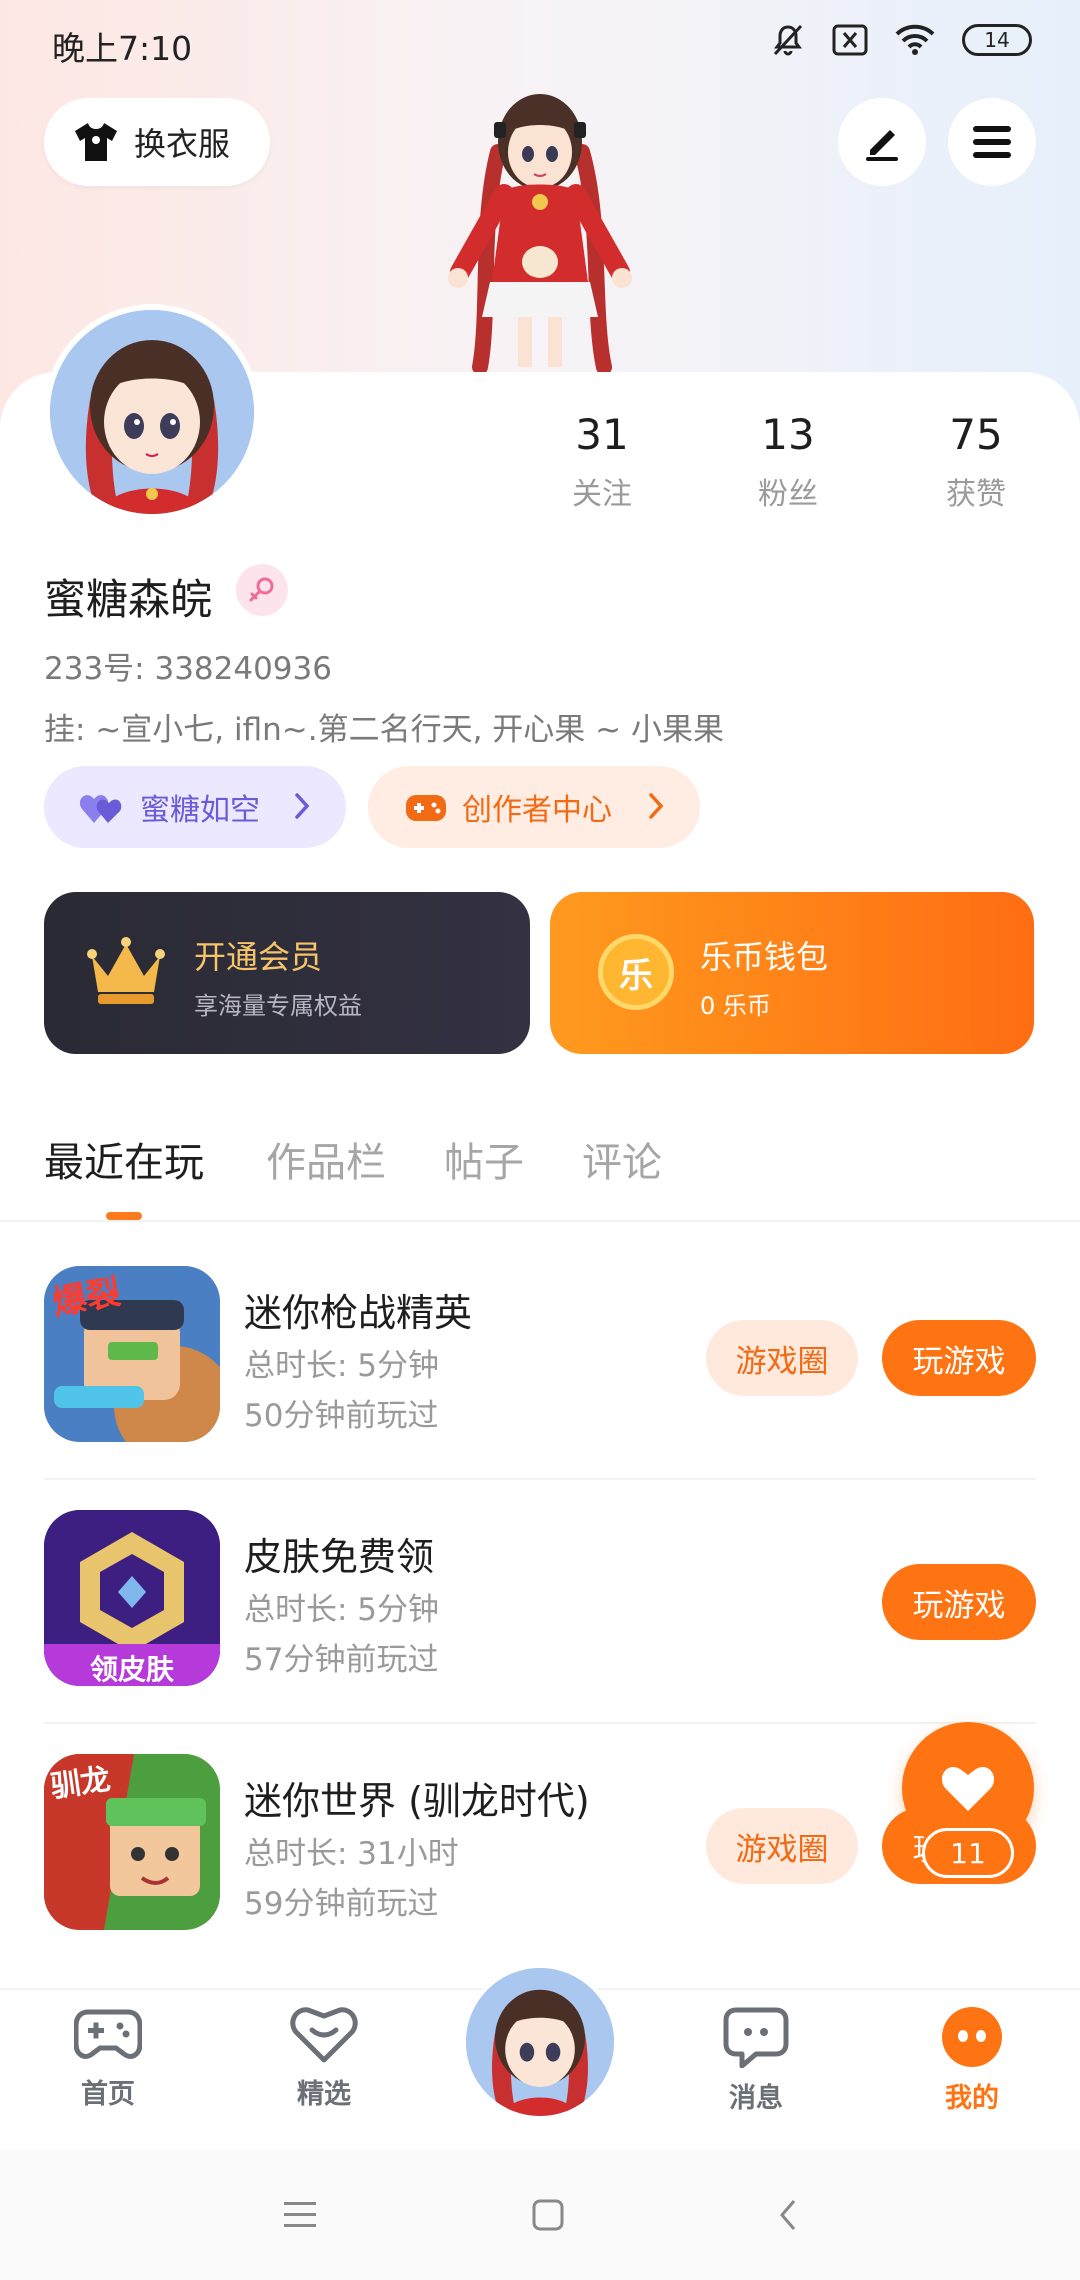 This screenshot has height=2280, width=1080. What do you see at coordinates (132, 1842) in the screenshot?
I see `game-icon-mini-world: 驯龙` at bounding box center [132, 1842].